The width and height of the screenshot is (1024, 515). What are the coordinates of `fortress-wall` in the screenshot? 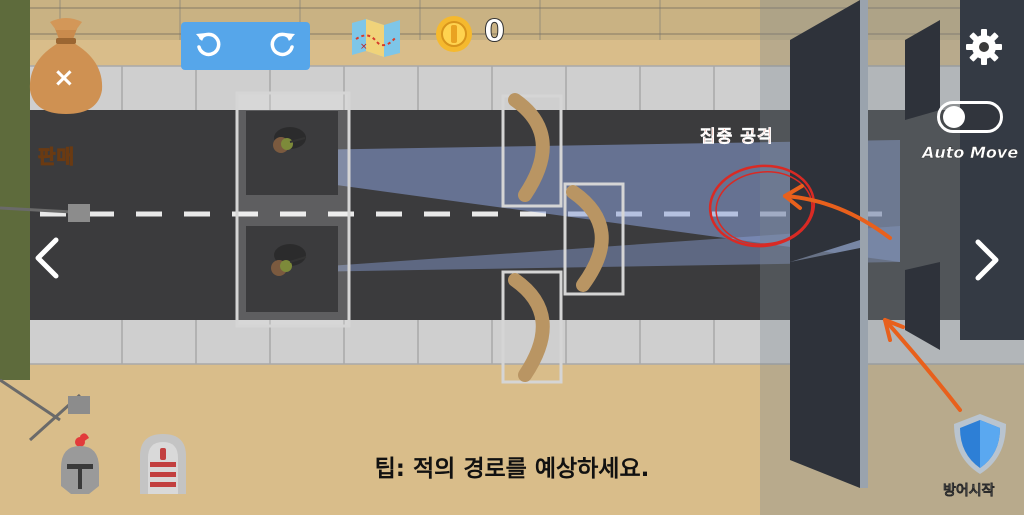 It's located at (825, 131).